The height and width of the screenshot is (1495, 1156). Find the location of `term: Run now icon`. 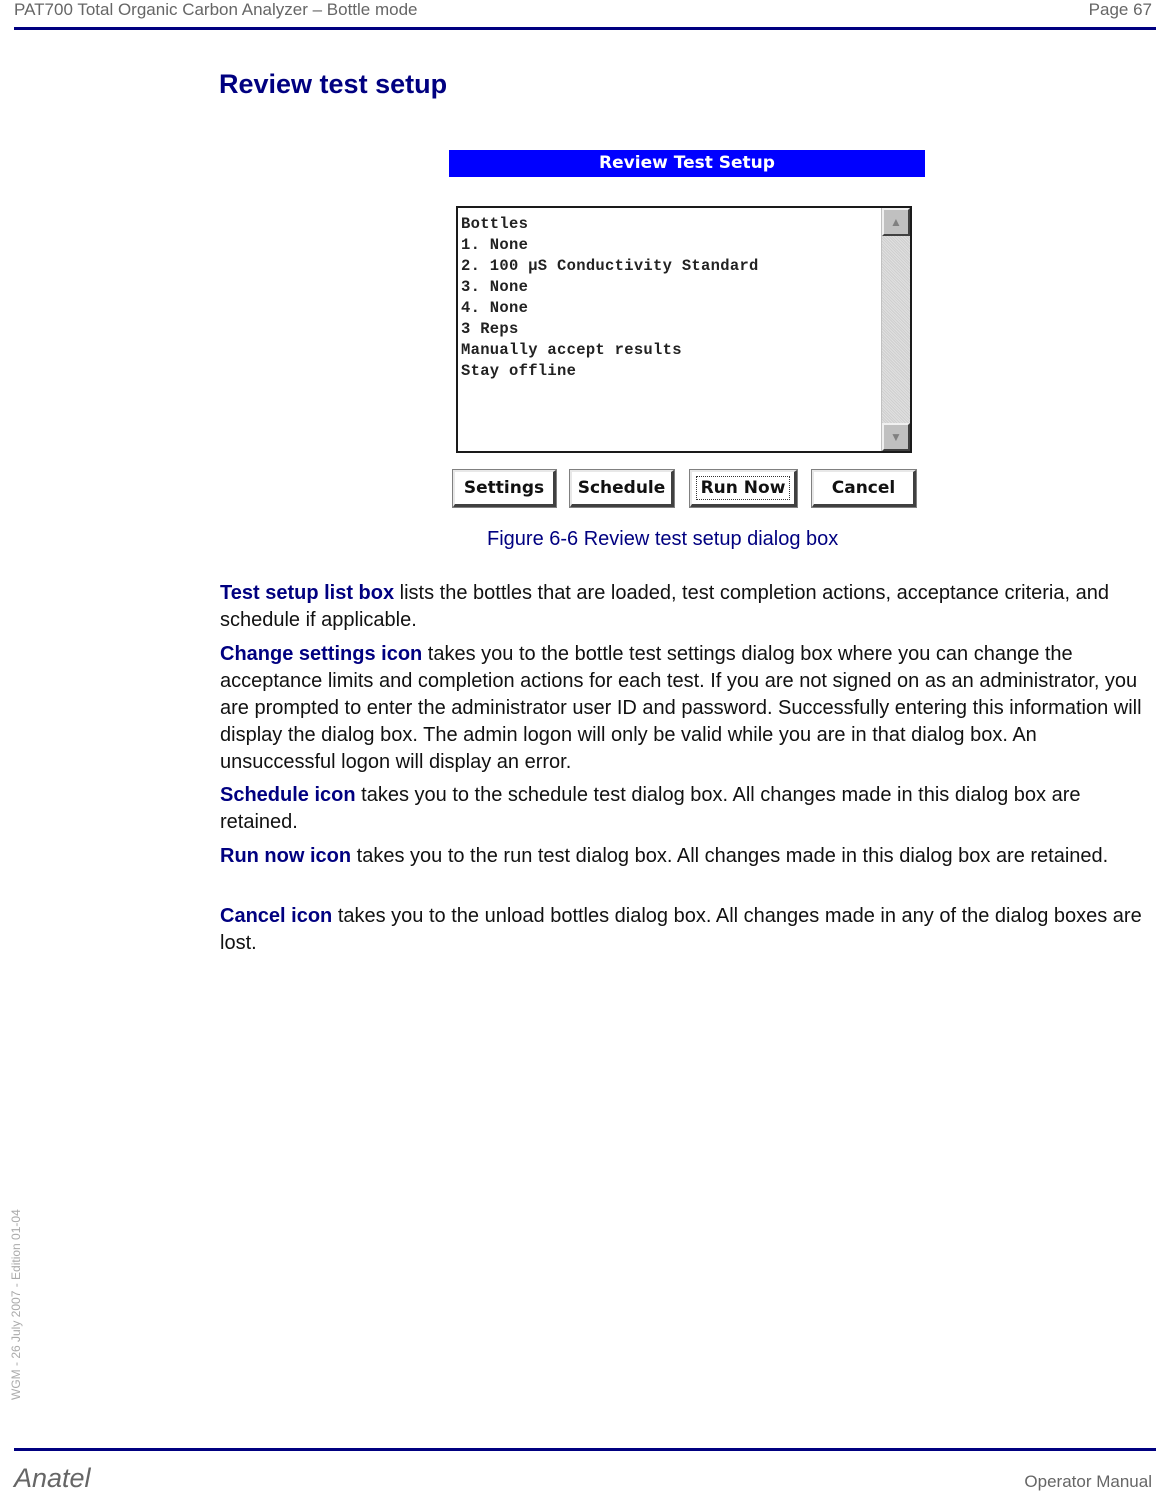

term: Run now icon is located at coordinates (286, 856).